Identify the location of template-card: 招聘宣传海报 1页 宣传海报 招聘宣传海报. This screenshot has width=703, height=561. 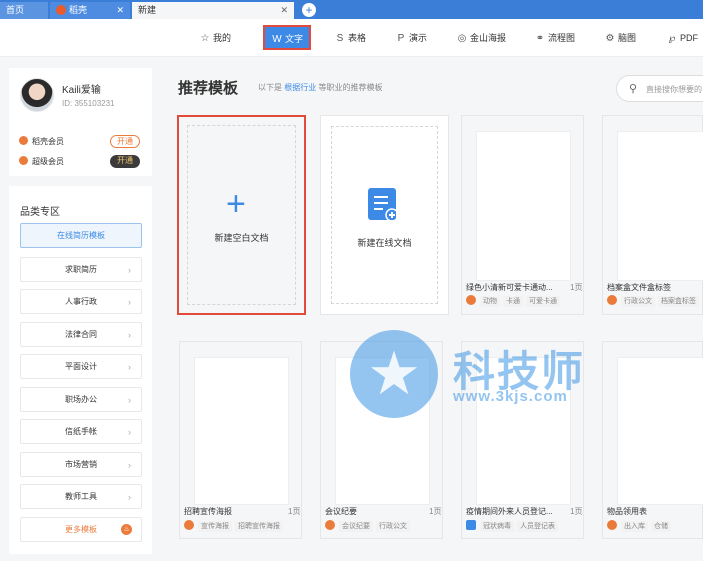
(240, 440).